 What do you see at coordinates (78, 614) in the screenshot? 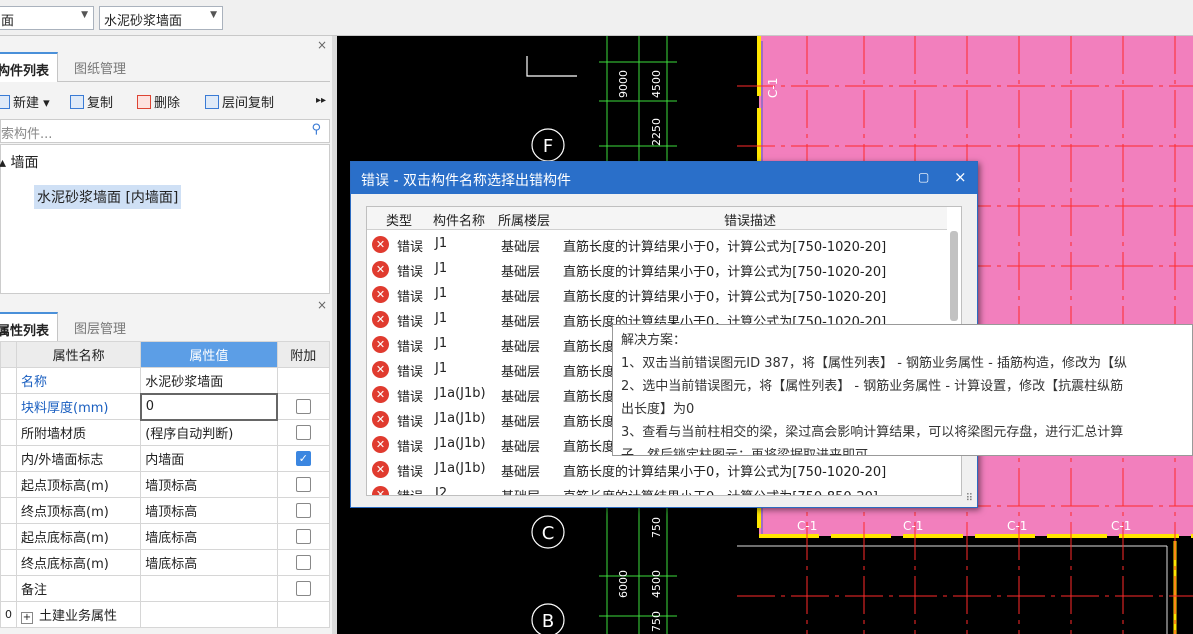
I see `property-name-cell: + 土建业务属性` at bounding box center [78, 614].